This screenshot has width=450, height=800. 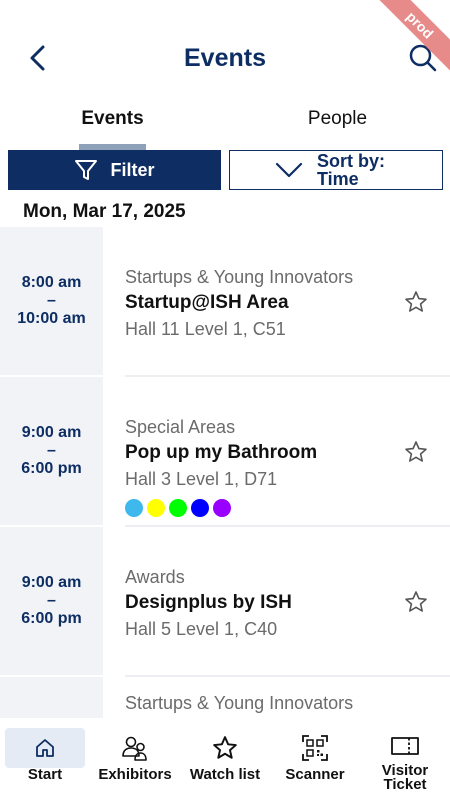 What do you see at coordinates (221, 452) in the screenshot?
I see `event-name: Pop up my Bathroom` at bounding box center [221, 452].